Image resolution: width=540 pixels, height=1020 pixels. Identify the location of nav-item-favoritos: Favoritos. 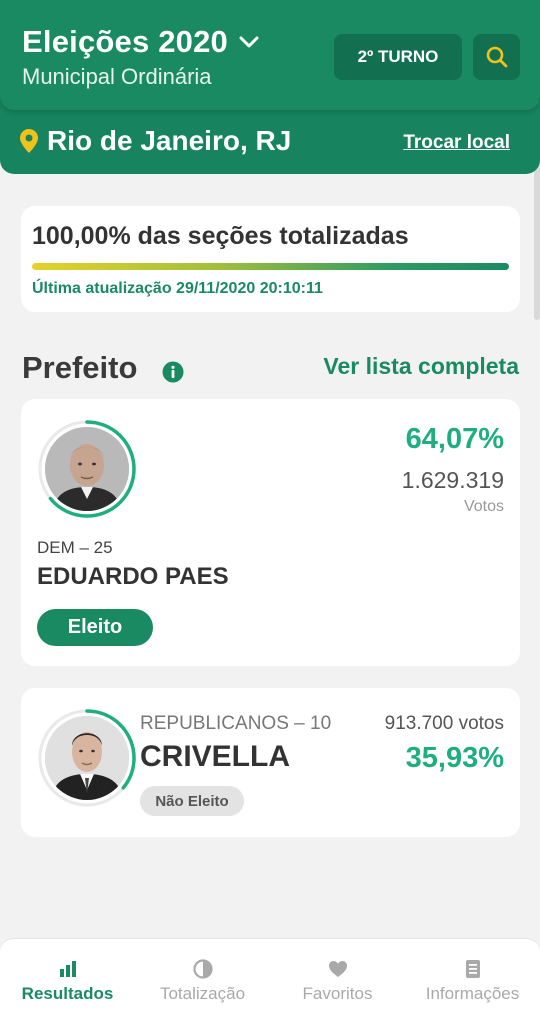
(337, 979).